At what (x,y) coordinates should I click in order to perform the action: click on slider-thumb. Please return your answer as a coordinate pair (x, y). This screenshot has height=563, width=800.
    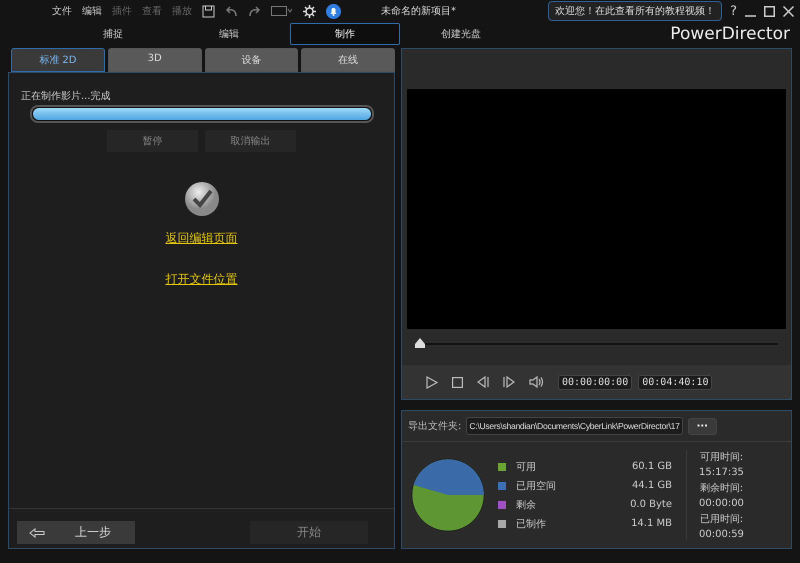
    Looking at the image, I should click on (420, 343).